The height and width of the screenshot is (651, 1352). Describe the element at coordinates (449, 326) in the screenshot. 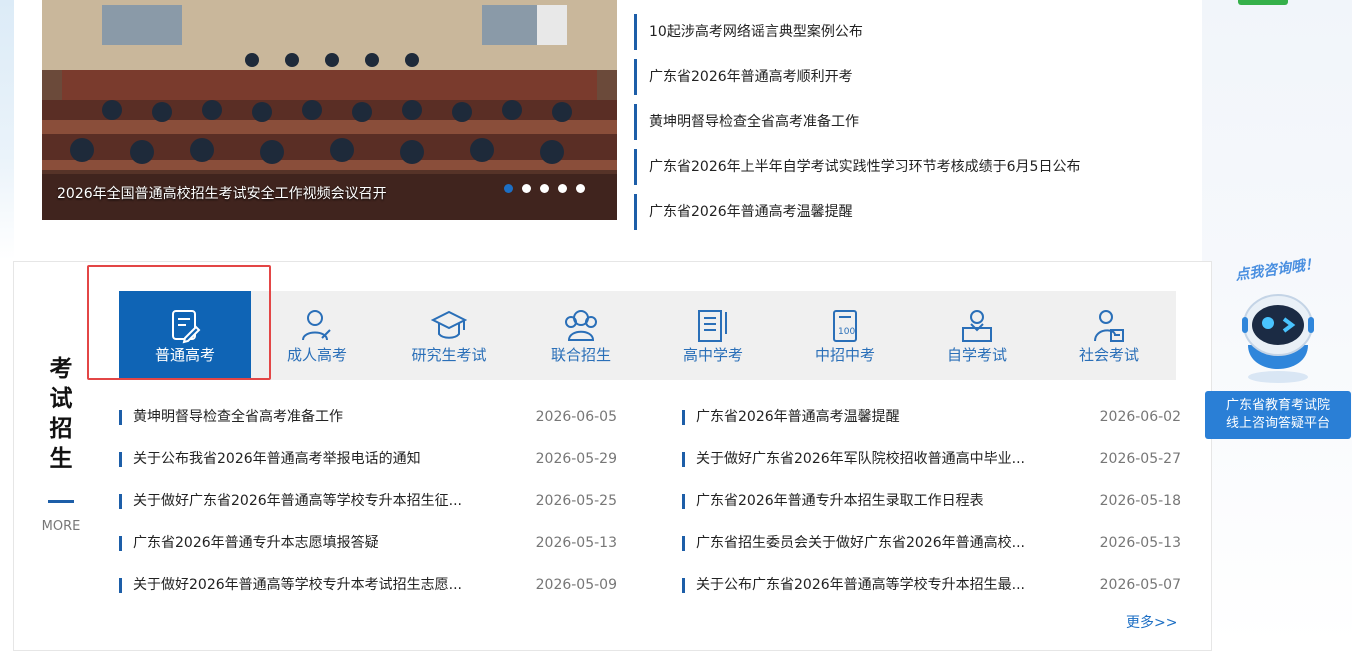

I see `graduation-cap-icon` at that location.